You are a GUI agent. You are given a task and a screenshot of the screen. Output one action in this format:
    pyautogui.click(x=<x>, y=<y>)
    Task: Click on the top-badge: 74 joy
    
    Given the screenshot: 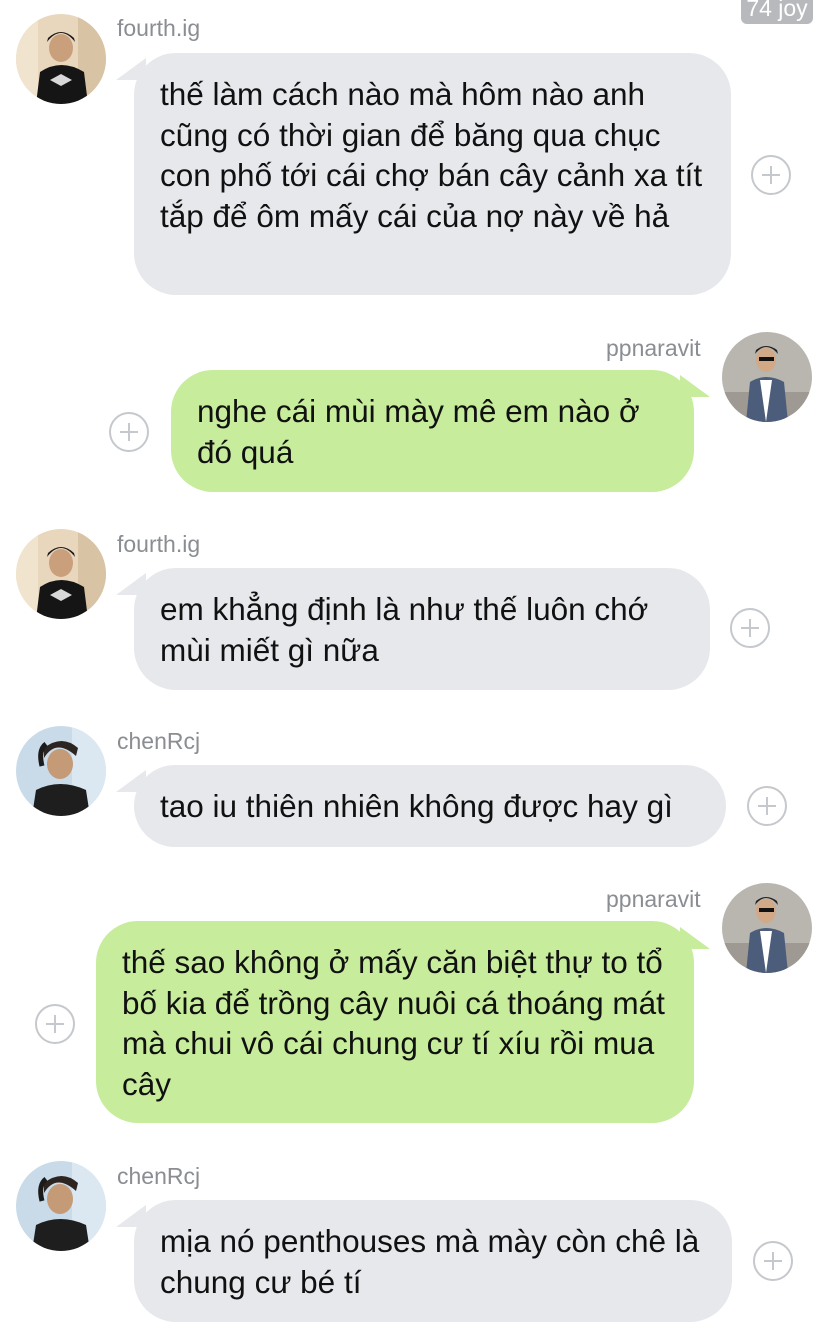 What is the action you would take?
    pyautogui.click(x=777, y=12)
    